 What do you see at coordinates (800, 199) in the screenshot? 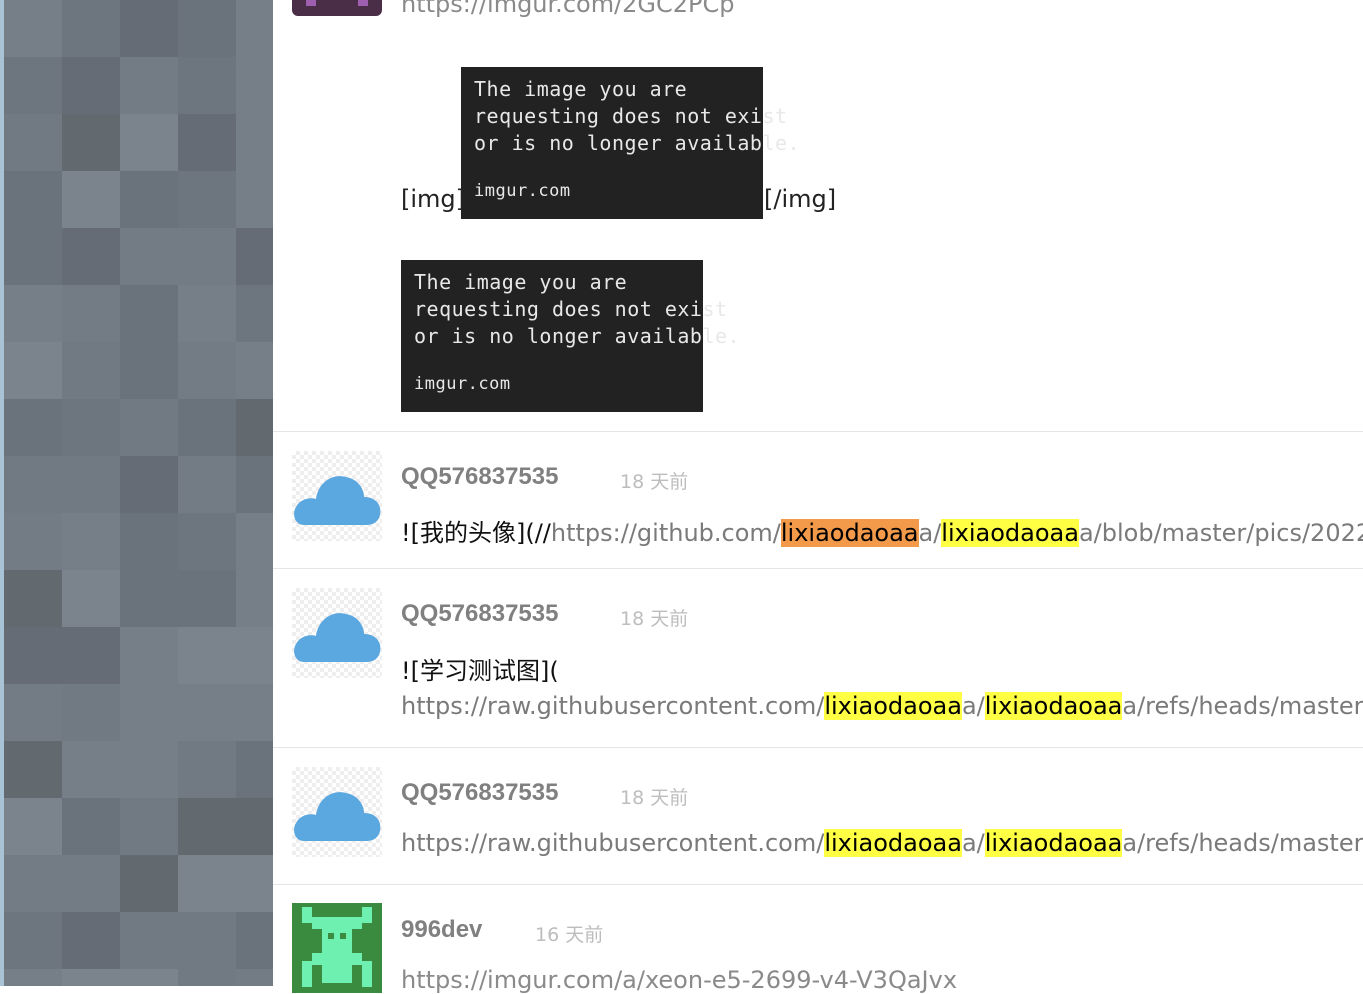
I see `img-close-tag: [/img]` at bounding box center [800, 199].